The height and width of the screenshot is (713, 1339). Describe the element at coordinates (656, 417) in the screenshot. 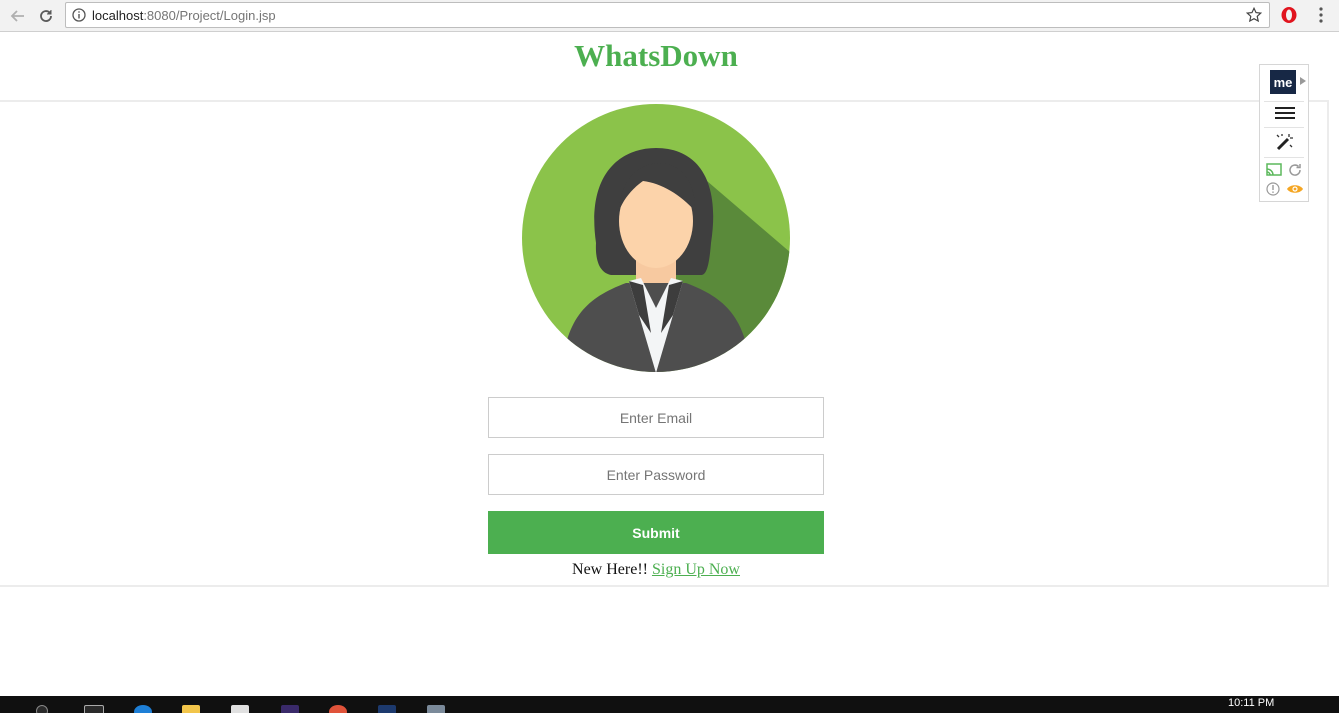

I see `email-field` at that location.